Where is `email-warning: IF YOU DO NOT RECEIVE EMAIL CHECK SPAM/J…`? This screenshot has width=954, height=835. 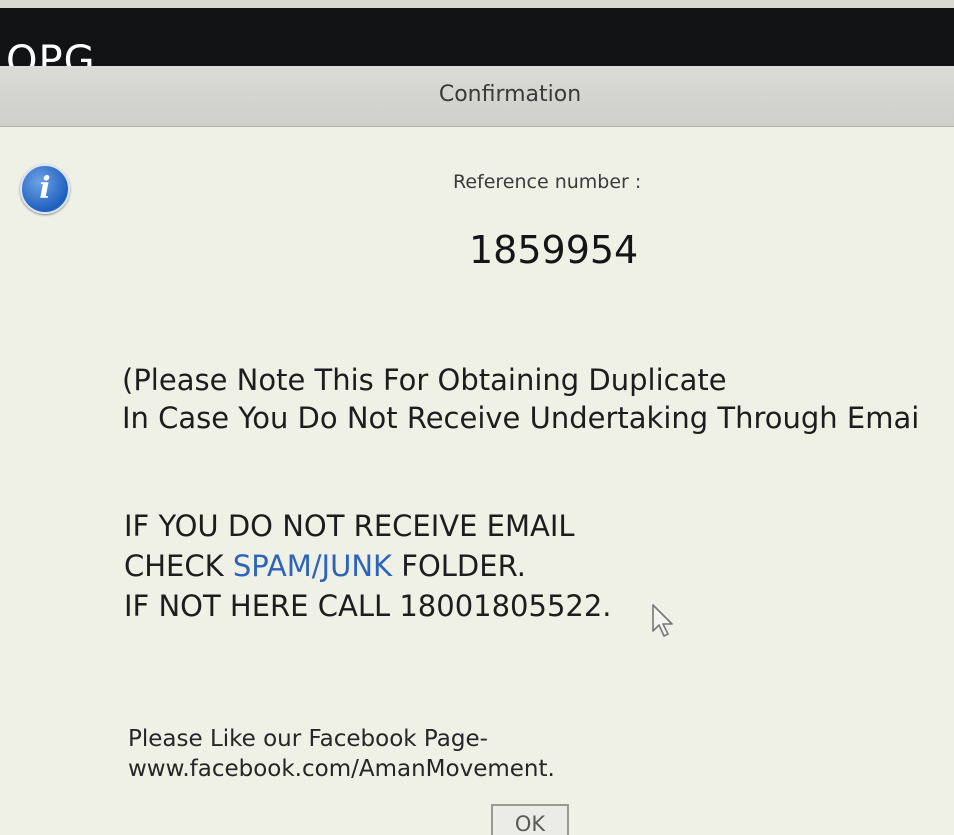
email-warning: IF YOU DO NOT RECEIVE EMAIL CHECK SPAM/J… is located at coordinates (368, 566).